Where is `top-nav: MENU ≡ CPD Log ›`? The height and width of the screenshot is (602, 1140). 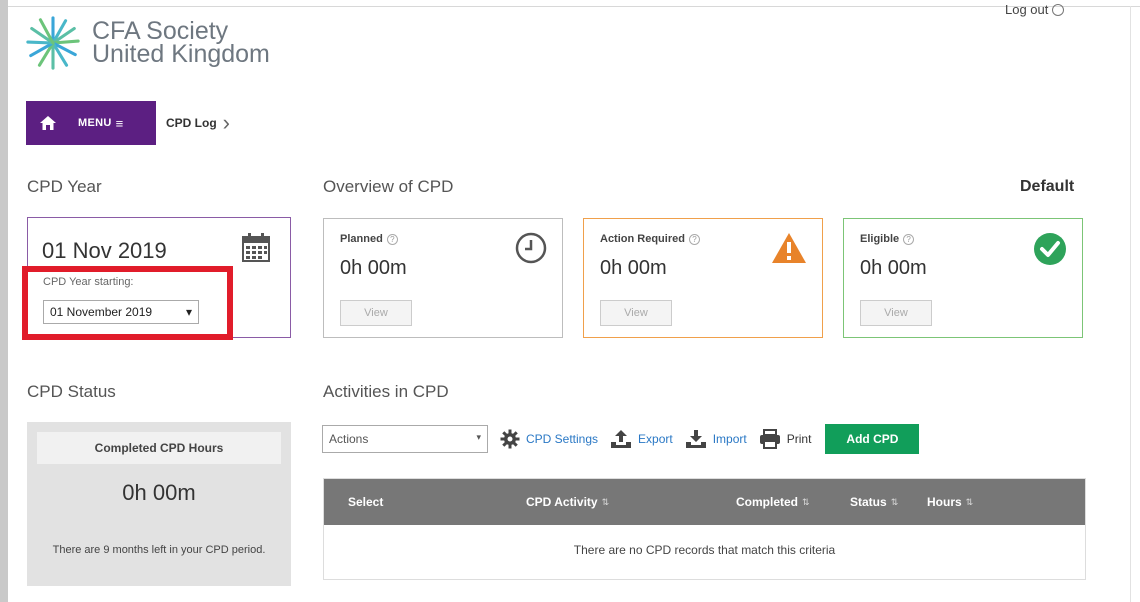 top-nav: MENU ≡ CPD Log › is located at coordinates (128, 123).